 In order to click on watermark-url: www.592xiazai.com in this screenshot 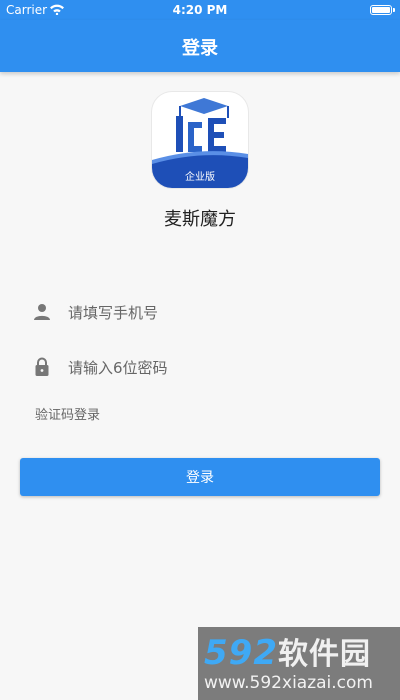, I will do `click(288, 683)`.